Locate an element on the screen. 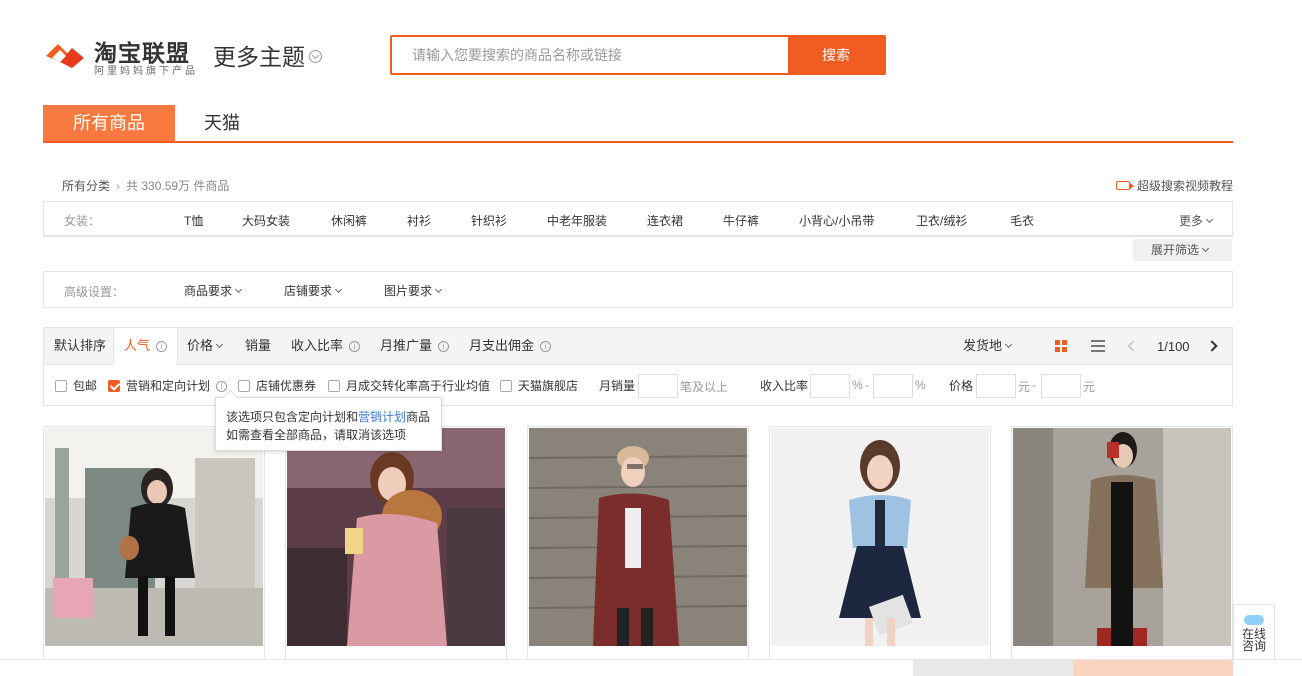  sort-monthly-promotion-label: 月推广量 is located at coordinates (406, 345).